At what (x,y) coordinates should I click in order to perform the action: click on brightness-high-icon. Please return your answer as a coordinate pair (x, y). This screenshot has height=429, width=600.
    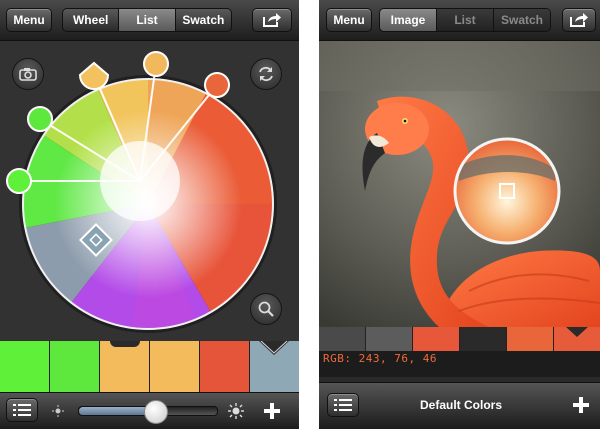
    Looking at the image, I should click on (236, 411).